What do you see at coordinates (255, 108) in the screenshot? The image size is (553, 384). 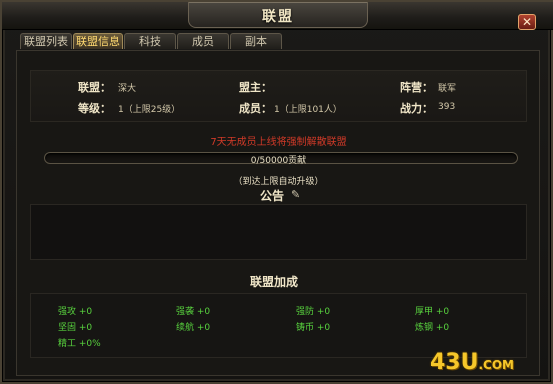 I see `members-label: 成员：` at bounding box center [255, 108].